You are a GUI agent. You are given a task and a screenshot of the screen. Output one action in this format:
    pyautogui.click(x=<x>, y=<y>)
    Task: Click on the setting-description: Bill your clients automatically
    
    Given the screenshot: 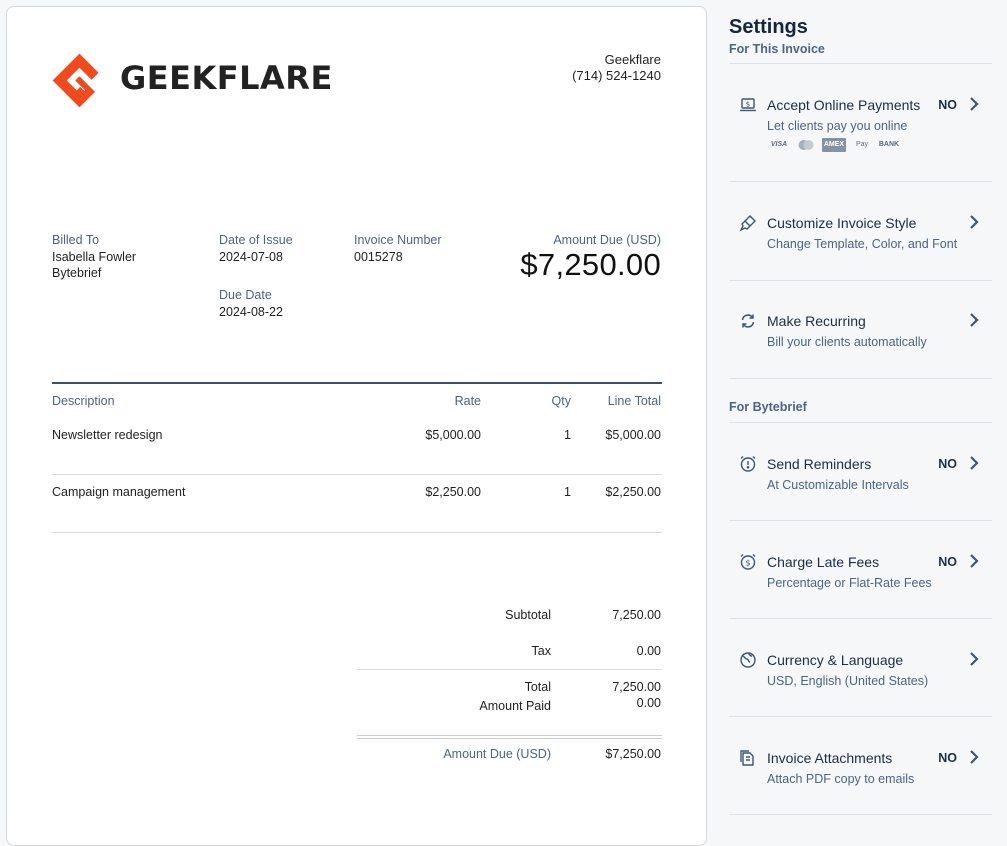 What is the action you would take?
    pyautogui.click(x=847, y=342)
    